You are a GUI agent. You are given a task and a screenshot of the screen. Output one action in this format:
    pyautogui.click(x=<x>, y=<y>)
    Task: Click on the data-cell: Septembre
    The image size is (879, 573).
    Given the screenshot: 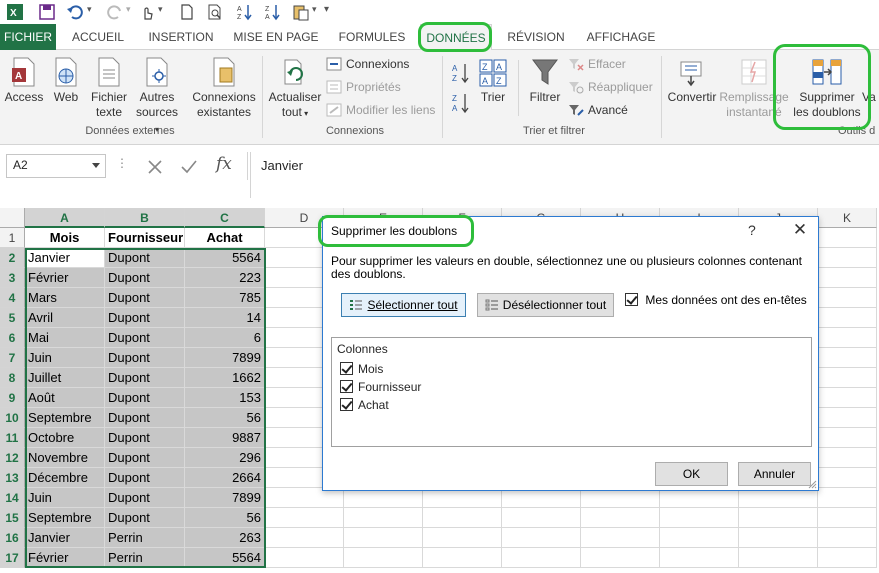 What is the action you would take?
    pyautogui.click(x=65, y=418)
    